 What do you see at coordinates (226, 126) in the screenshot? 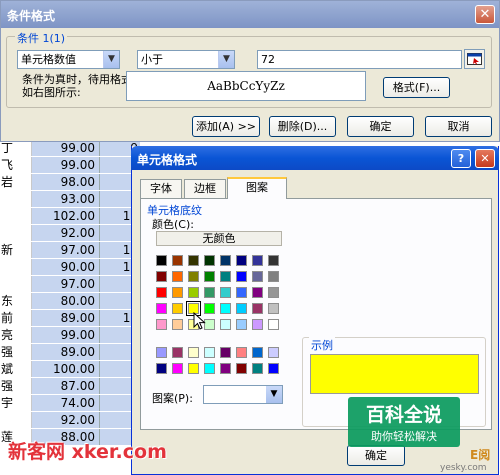
I see `add-condition-button: 添加(A) >>` at bounding box center [226, 126].